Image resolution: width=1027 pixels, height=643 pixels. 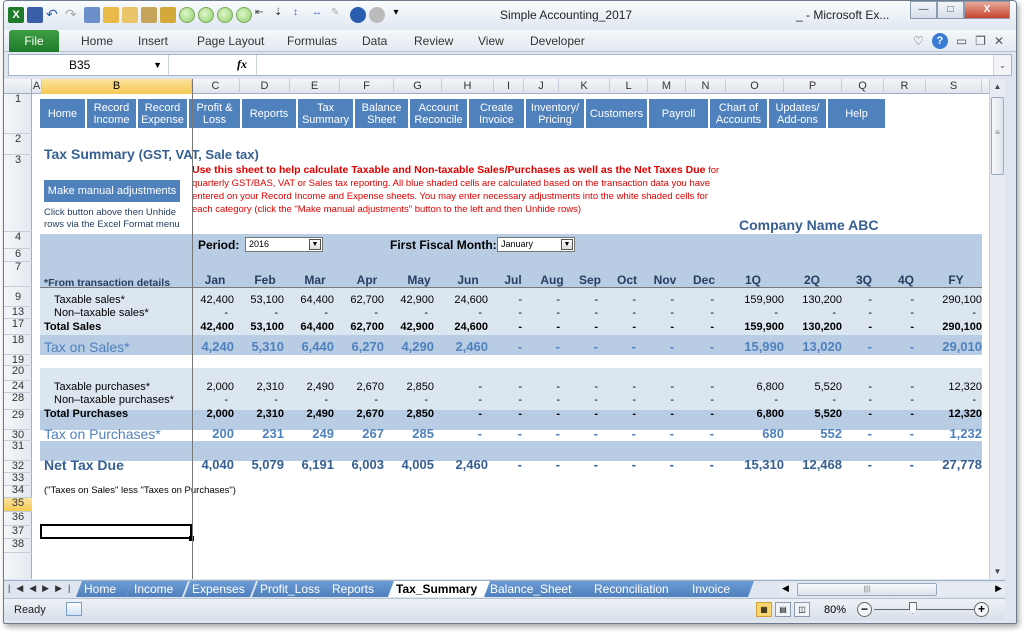 I want to click on workbook-minimize-icon: ▭, so click(x=961, y=41).